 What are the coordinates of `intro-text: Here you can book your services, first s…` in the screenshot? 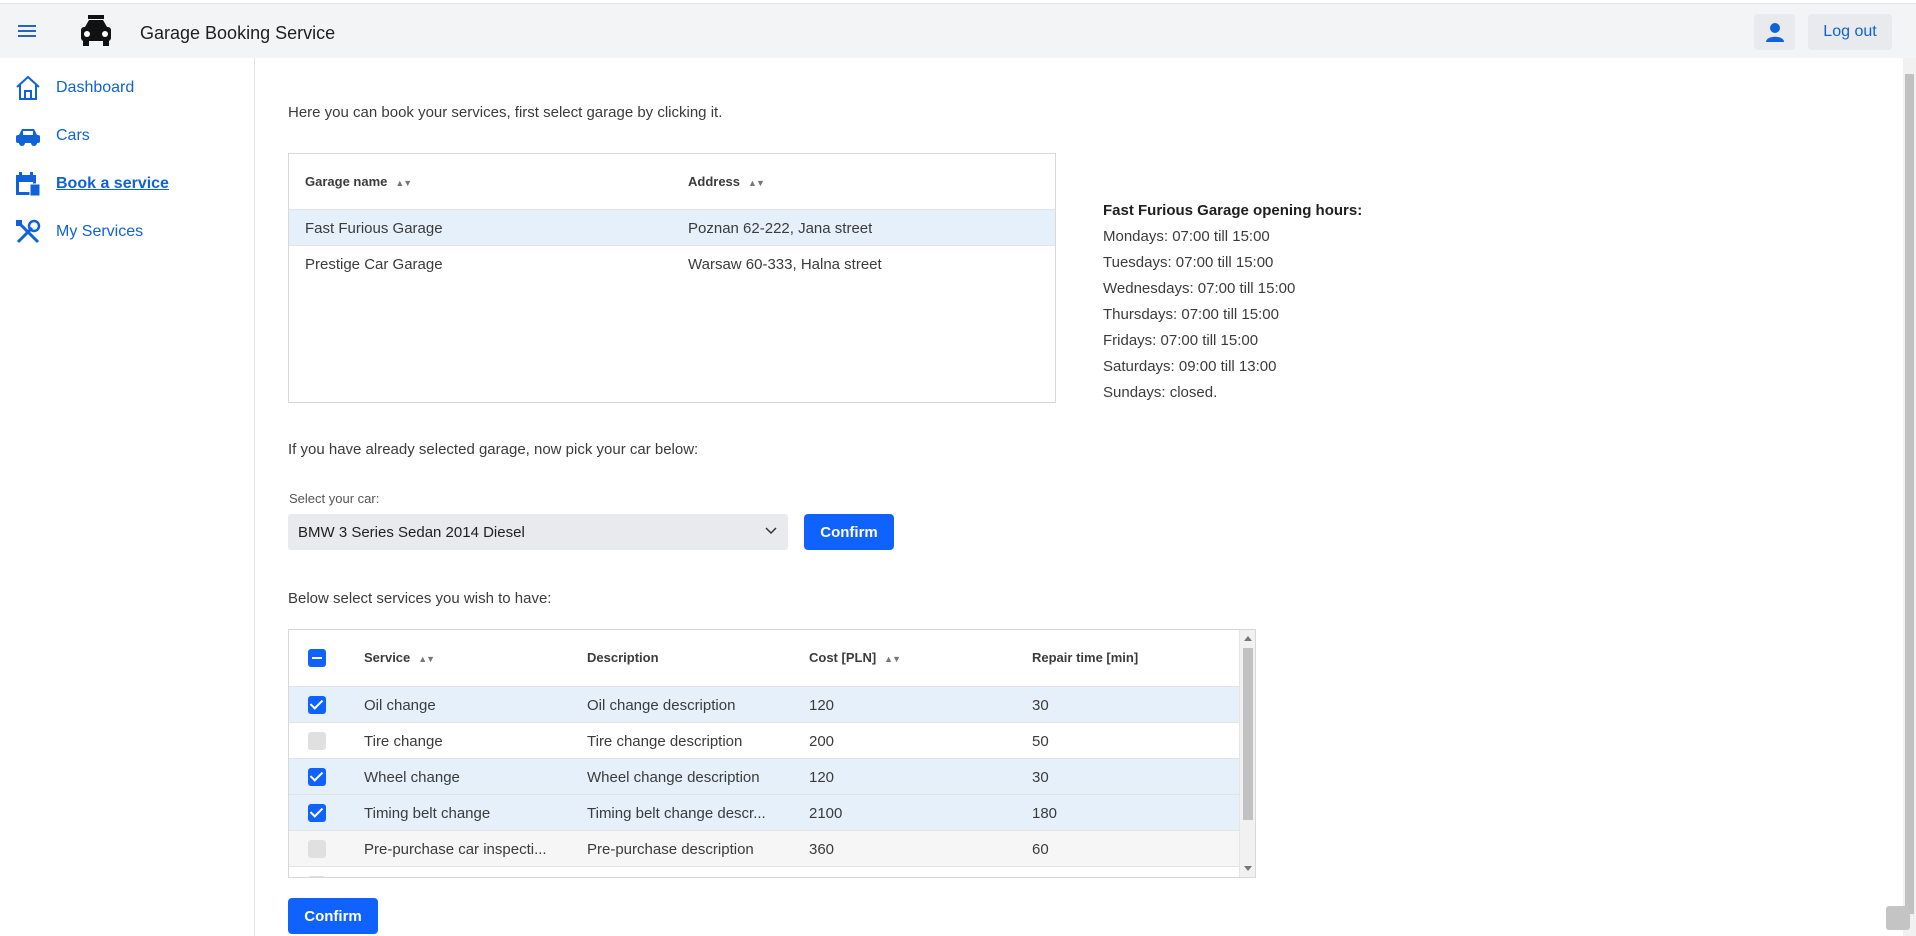 It's located at (505, 112).